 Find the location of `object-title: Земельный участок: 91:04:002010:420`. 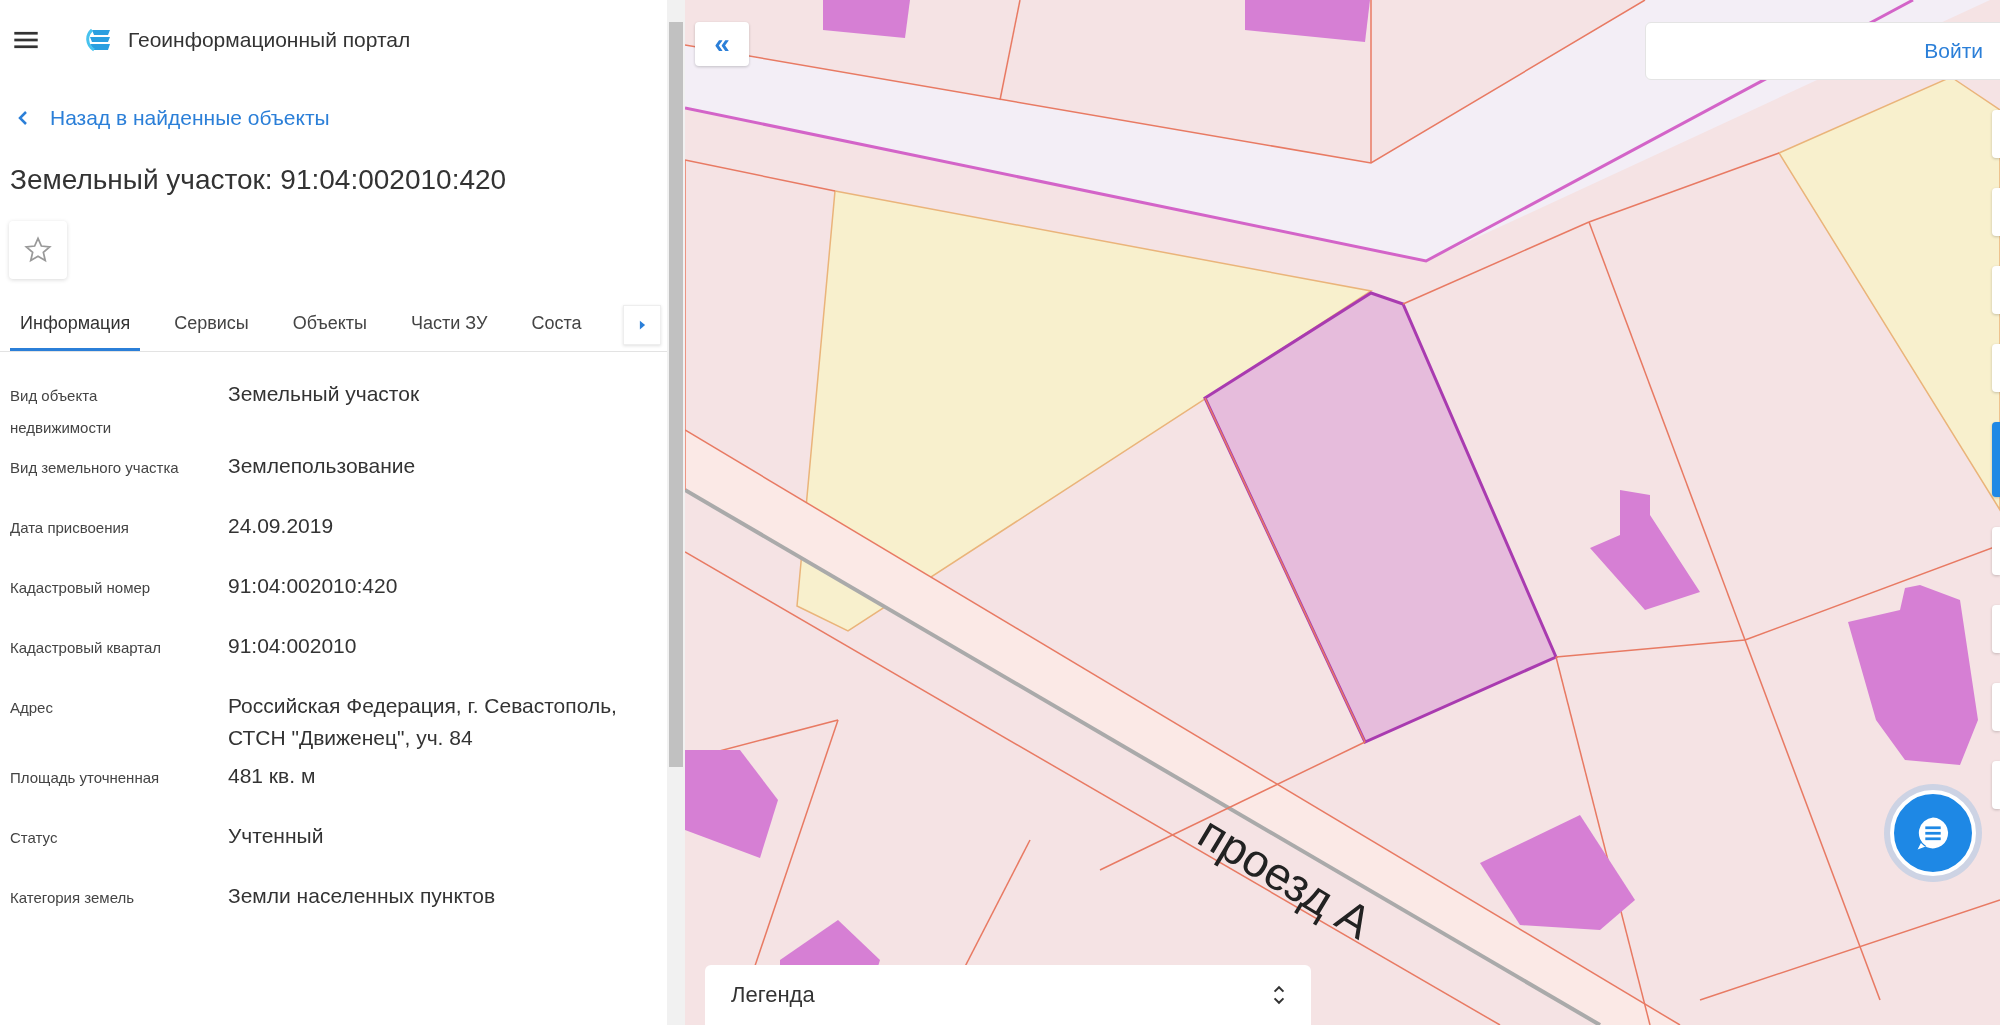

object-title: Земельный участок: 91:04:002010:420 is located at coordinates (258, 180).